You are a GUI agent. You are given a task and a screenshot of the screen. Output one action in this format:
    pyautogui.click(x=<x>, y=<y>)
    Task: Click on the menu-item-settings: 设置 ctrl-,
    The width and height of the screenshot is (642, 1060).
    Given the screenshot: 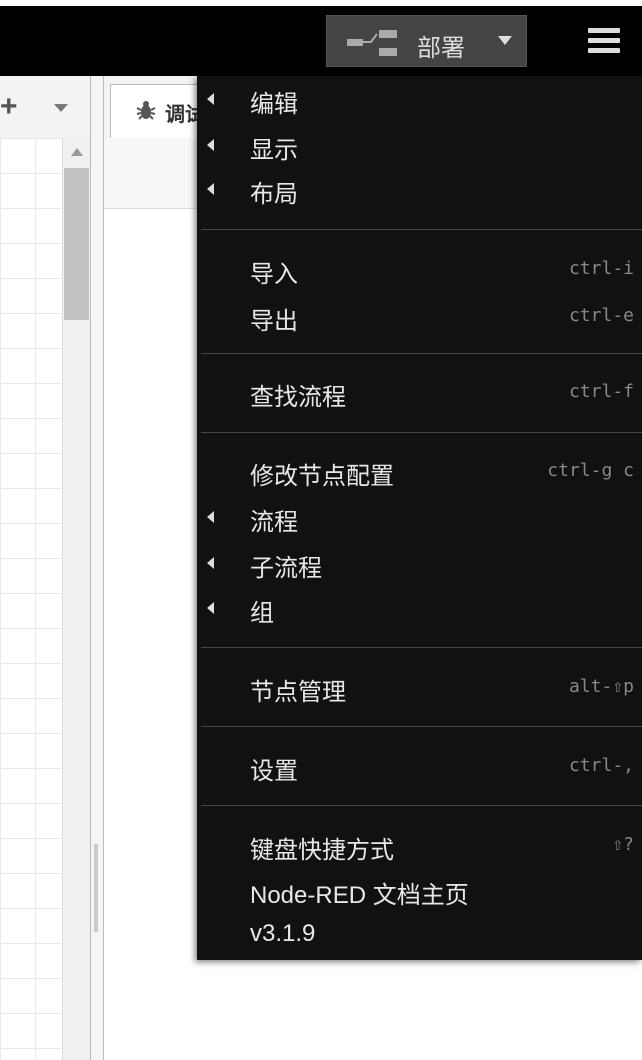 What is the action you would take?
    pyautogui.click(x=419, y=767)
    